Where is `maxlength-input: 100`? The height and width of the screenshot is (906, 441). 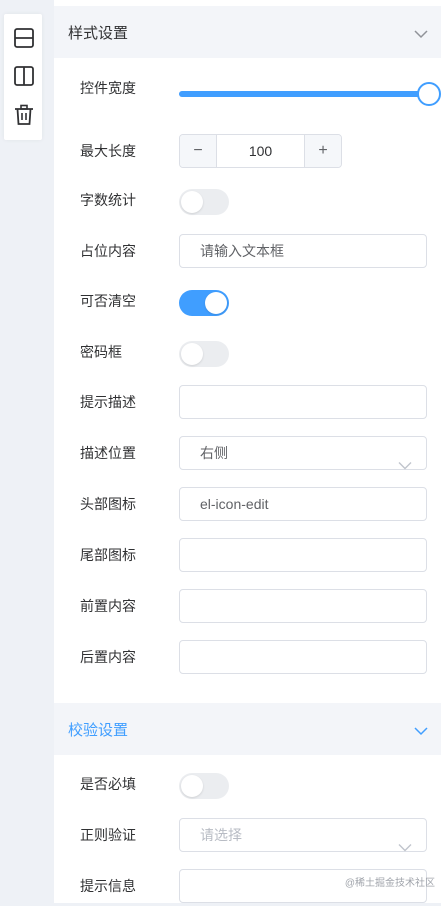 maxlength-input: 100 is located at coordinates (260, 151).